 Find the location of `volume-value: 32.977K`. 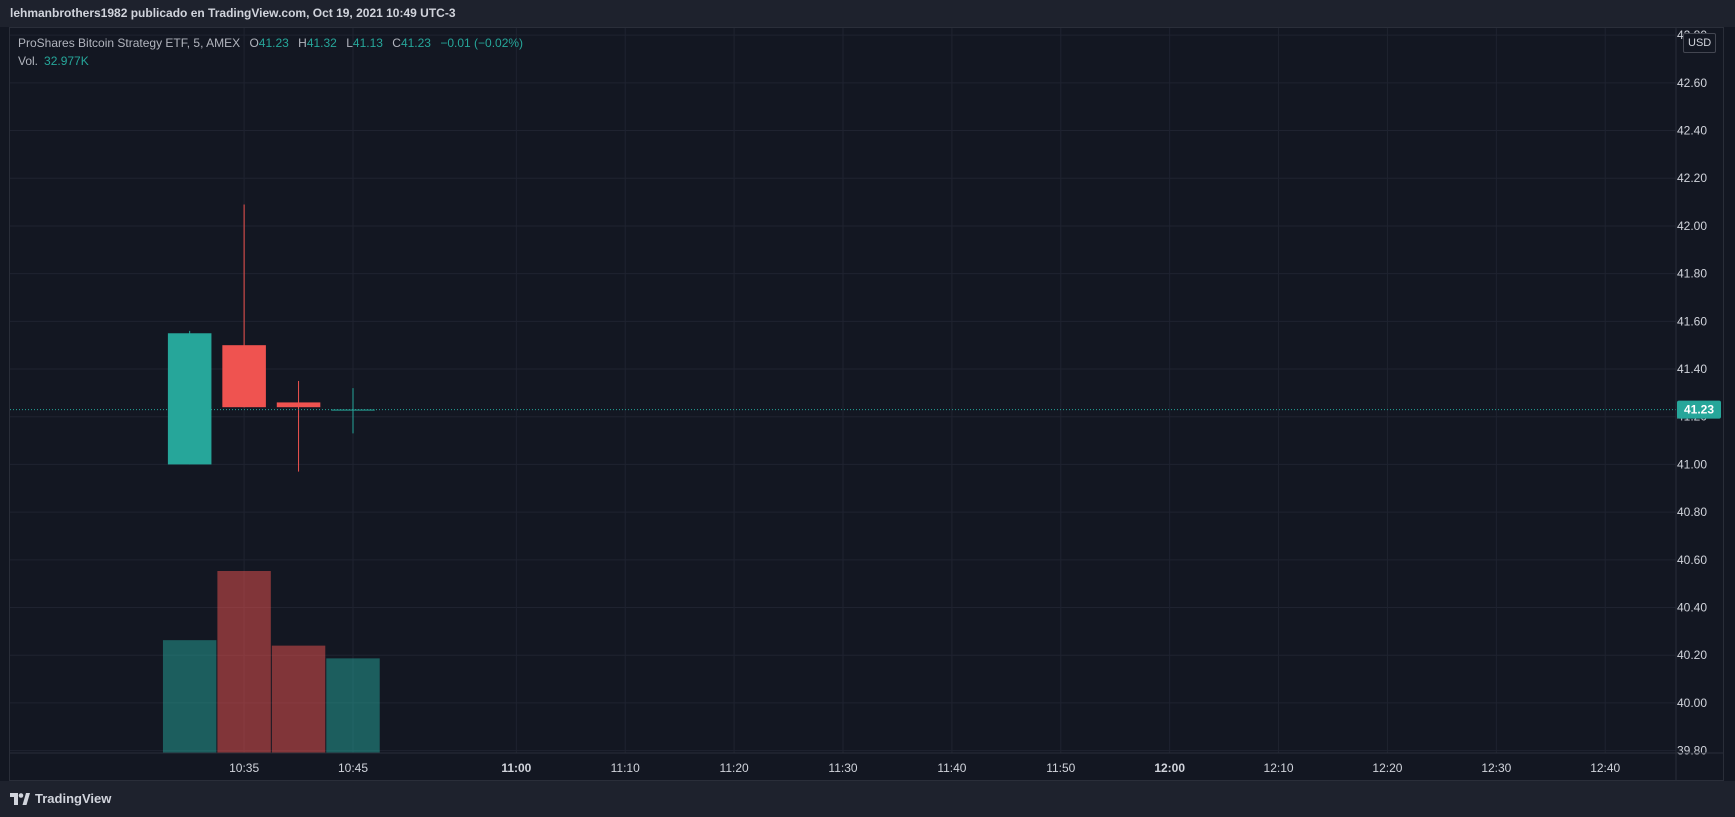

volume-value: 32.977K is located at coordinates (66, 61).